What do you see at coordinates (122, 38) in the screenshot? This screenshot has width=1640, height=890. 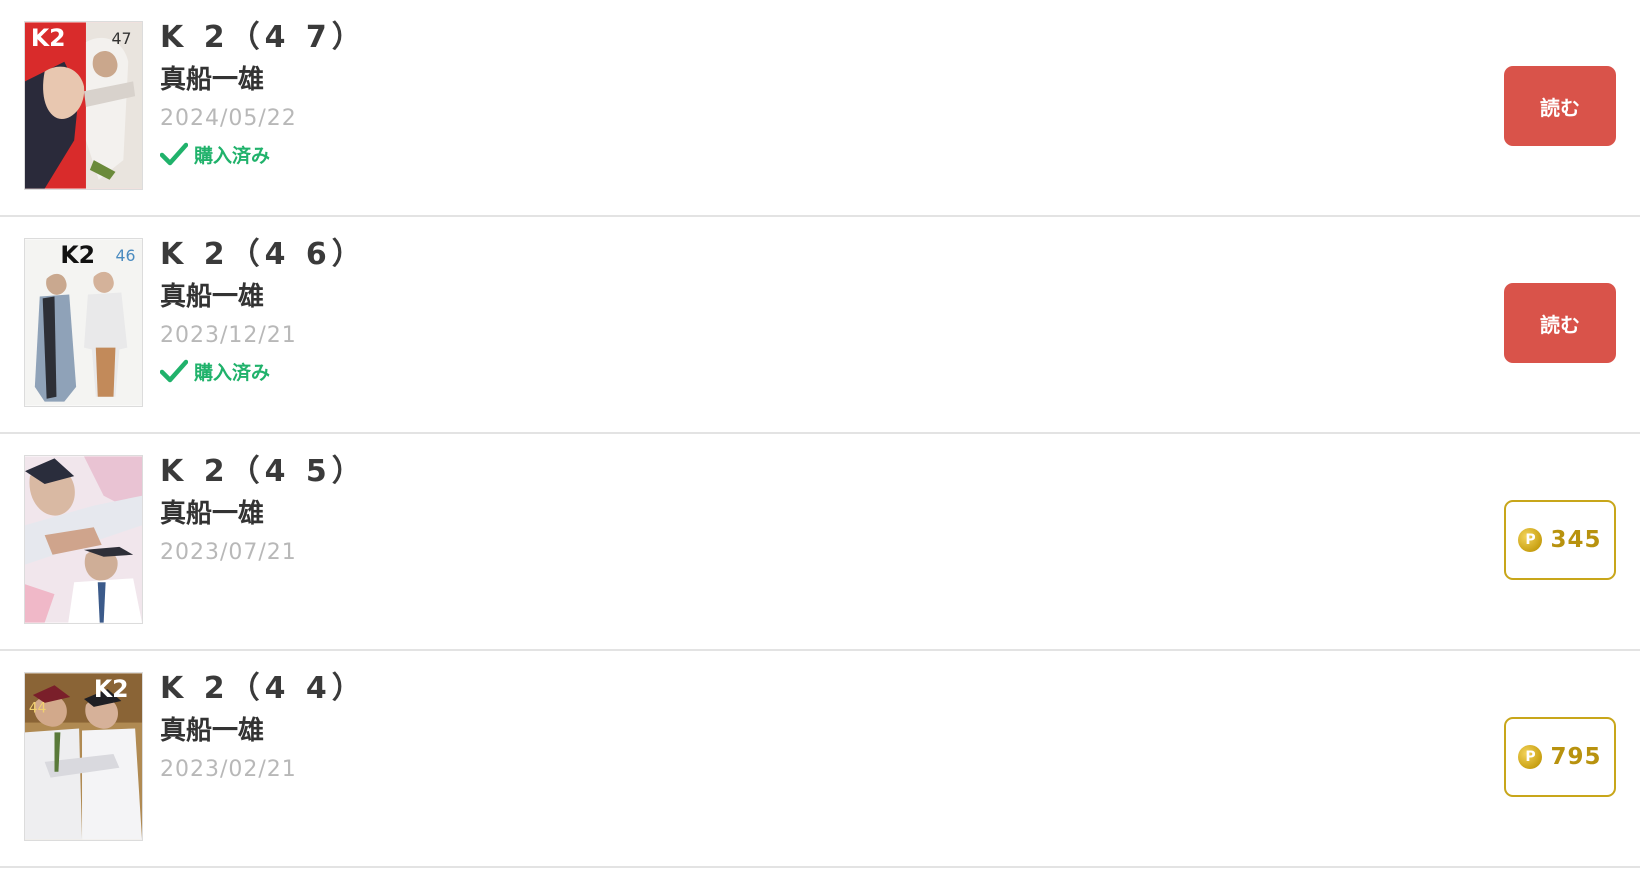 I see `svg-text: 47` at bounding box center [122, 38].